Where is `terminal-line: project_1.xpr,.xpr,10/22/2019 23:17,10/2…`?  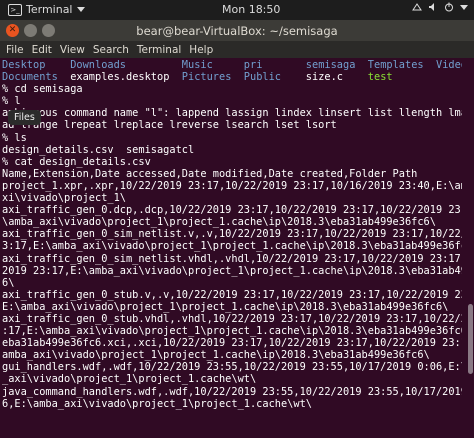 terminal-line: project_1.xpr,.xpr,10/22/2019 23:17,10/2… is located at coordinates (232, 186).